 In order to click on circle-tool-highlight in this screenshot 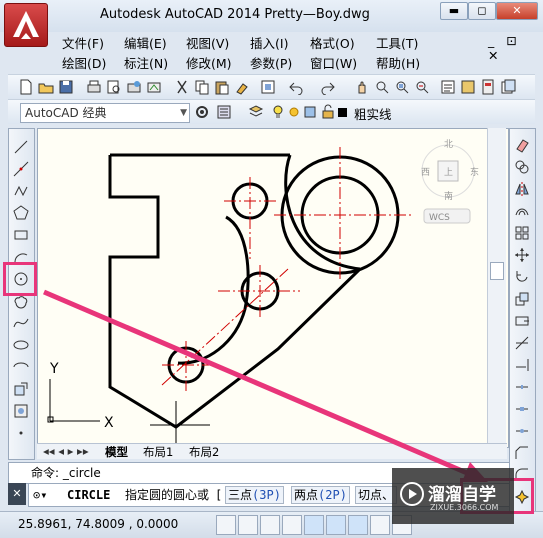, I will do `click(20, 279)`.